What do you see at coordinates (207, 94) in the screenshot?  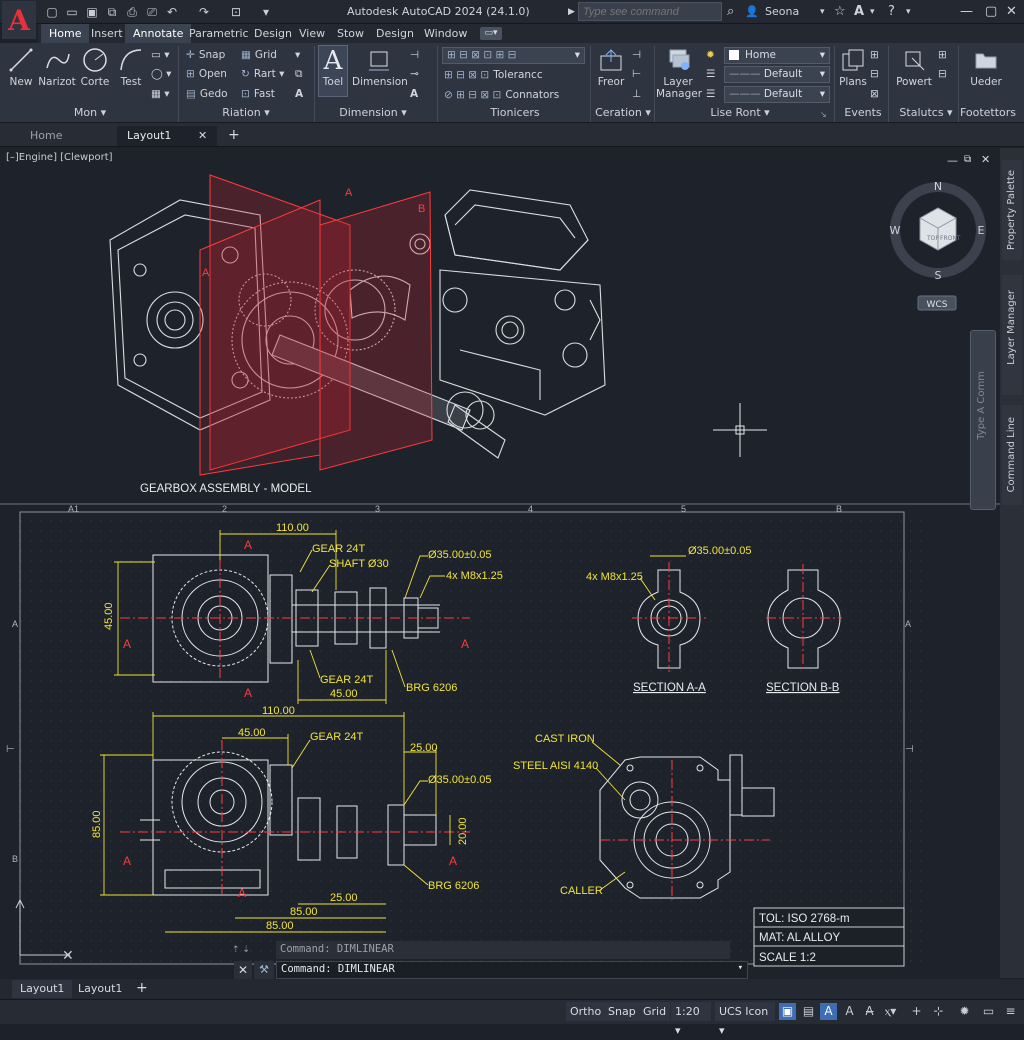 I see `gedo-button: ▤ Gedo` at bounding box center [207, 94].